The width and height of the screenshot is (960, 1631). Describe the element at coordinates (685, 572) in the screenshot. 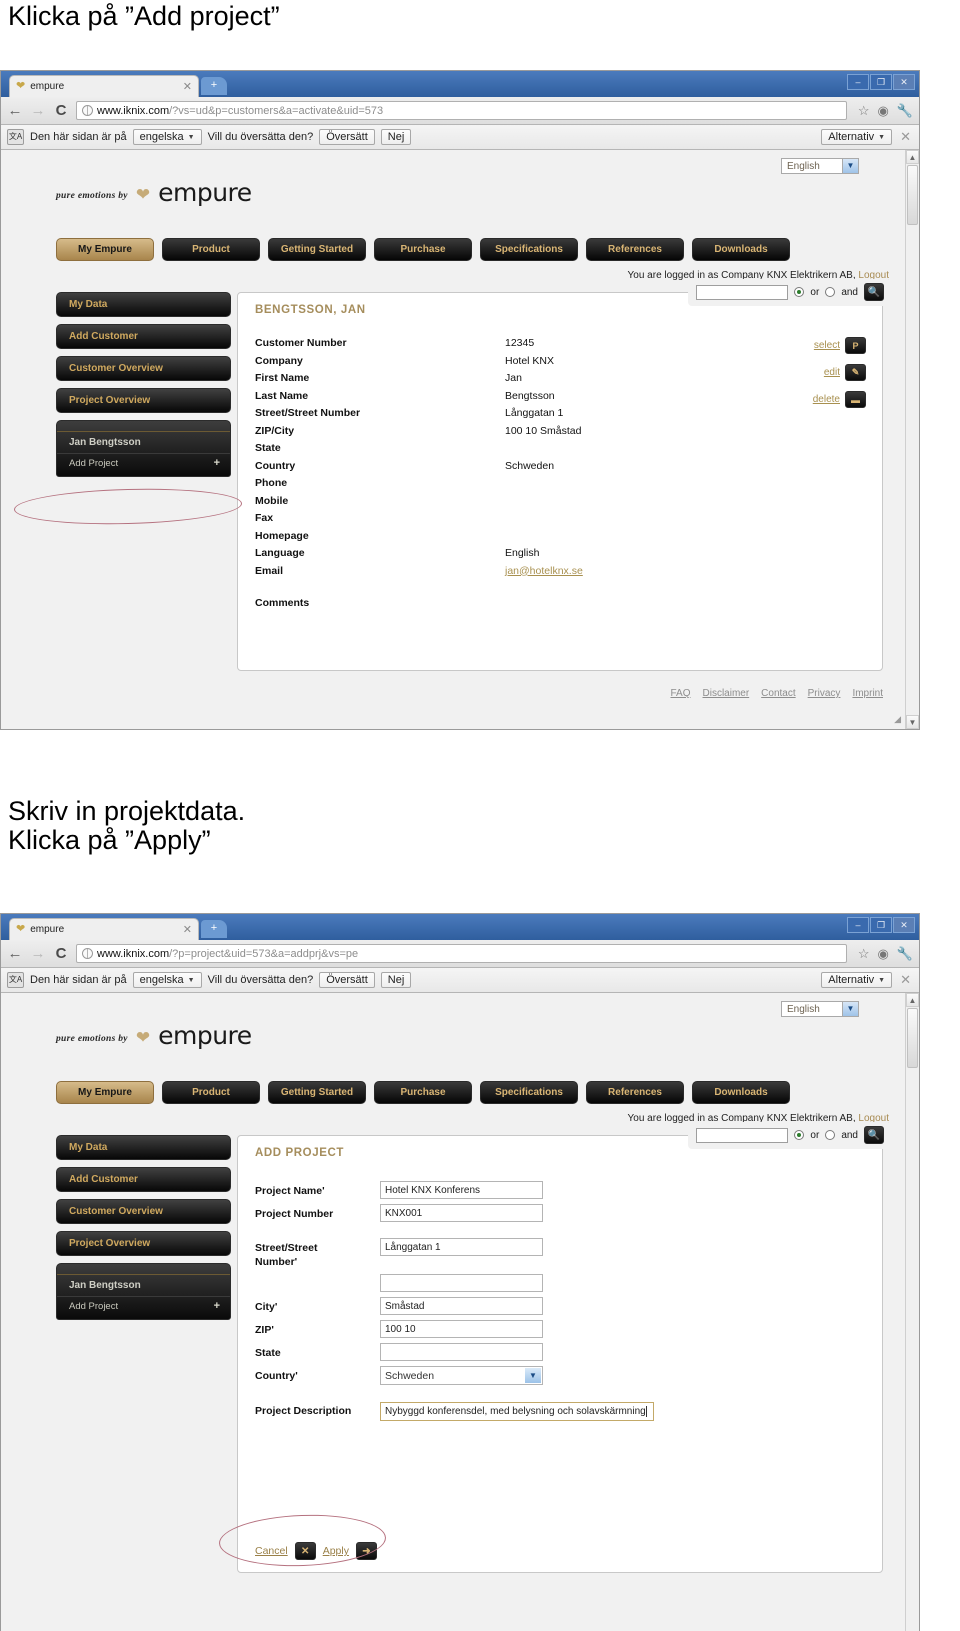

I see `detail-value-email: jan@hotelknx.se` at that location.